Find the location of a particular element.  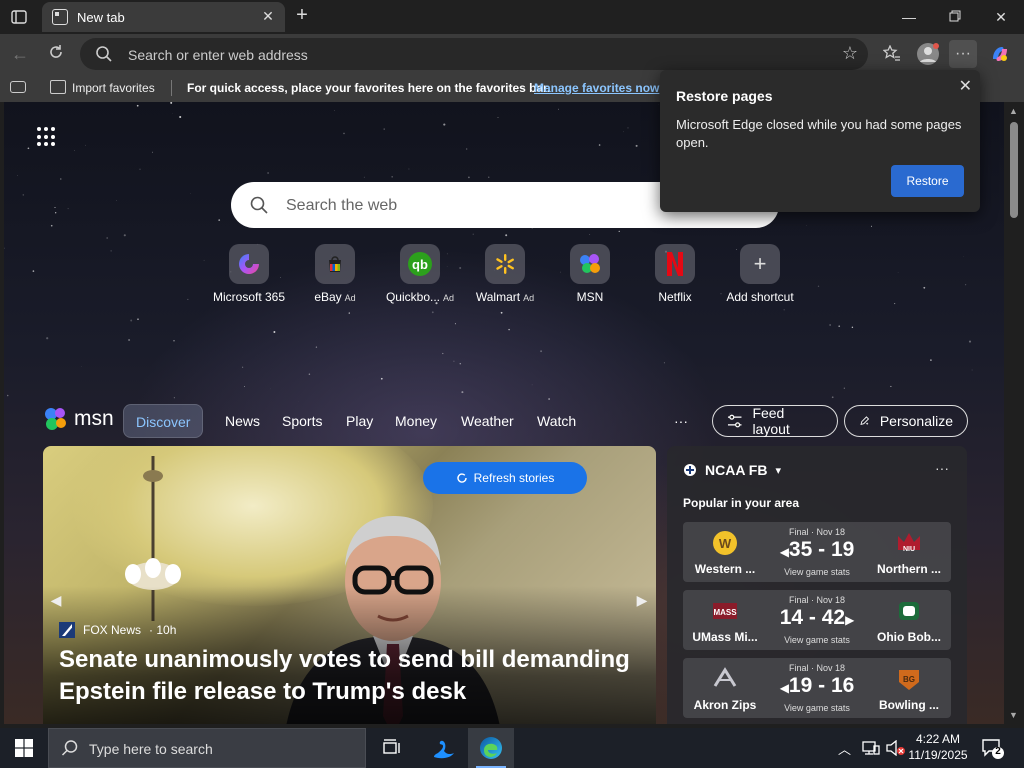

tab-actions-icon is located at coordinates (19, 17).